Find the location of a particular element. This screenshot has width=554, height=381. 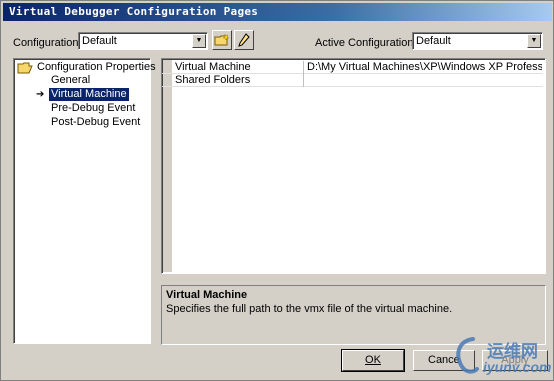

active-configuration-value: Default is located at coordinates (433, 41).